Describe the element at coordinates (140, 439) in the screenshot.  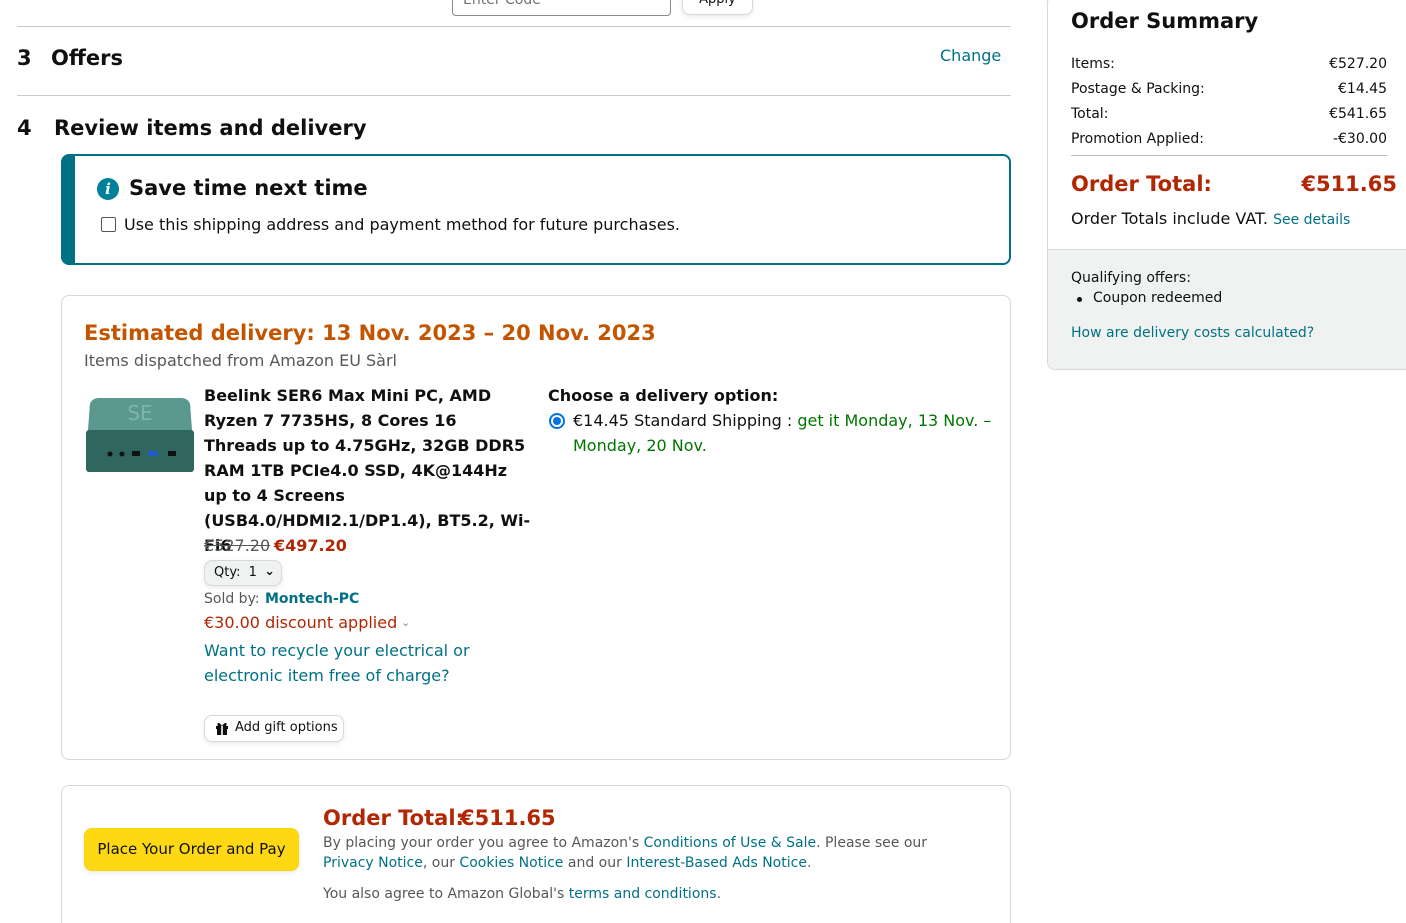
I see `product-image: SE` at that location.